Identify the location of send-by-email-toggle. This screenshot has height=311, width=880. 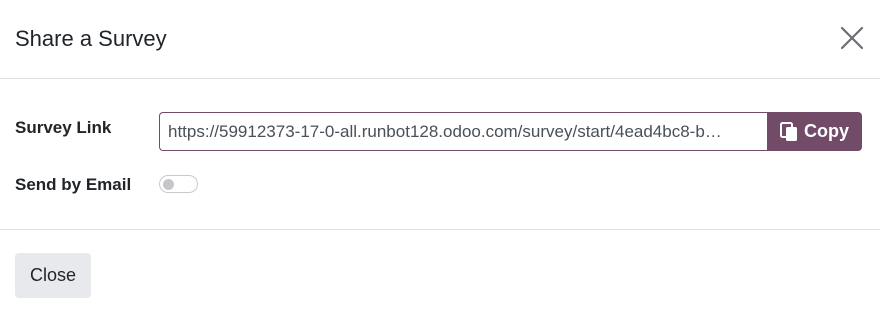
(178, 184).